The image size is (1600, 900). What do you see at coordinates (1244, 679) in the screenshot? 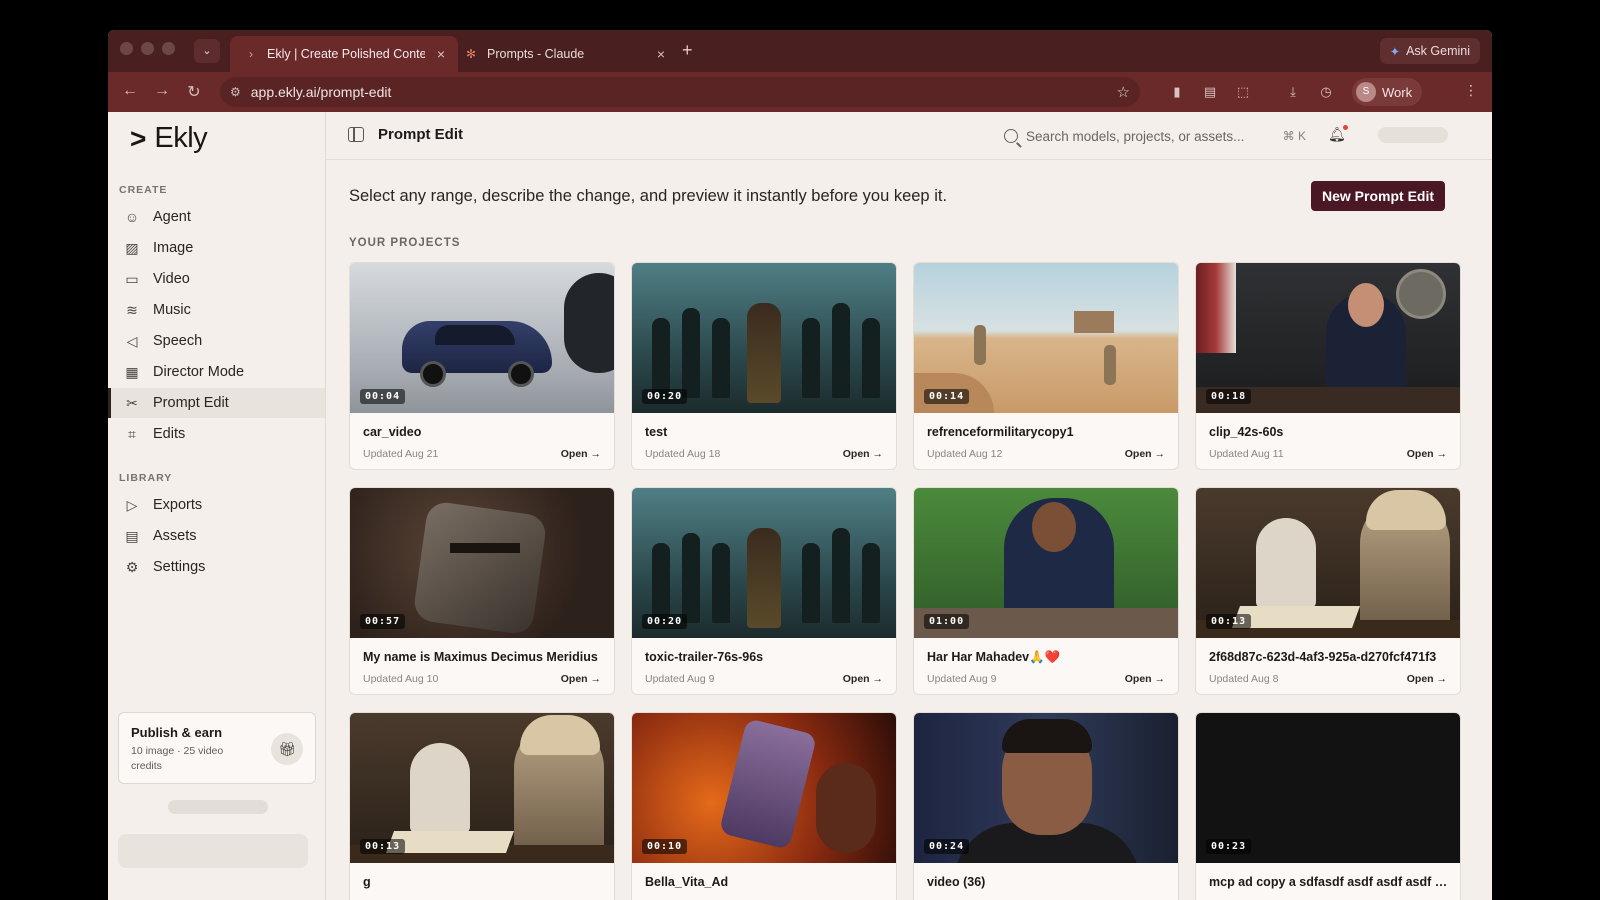
I see `project-updated: Updated Aug 8` at bounding box center [1244, 679].